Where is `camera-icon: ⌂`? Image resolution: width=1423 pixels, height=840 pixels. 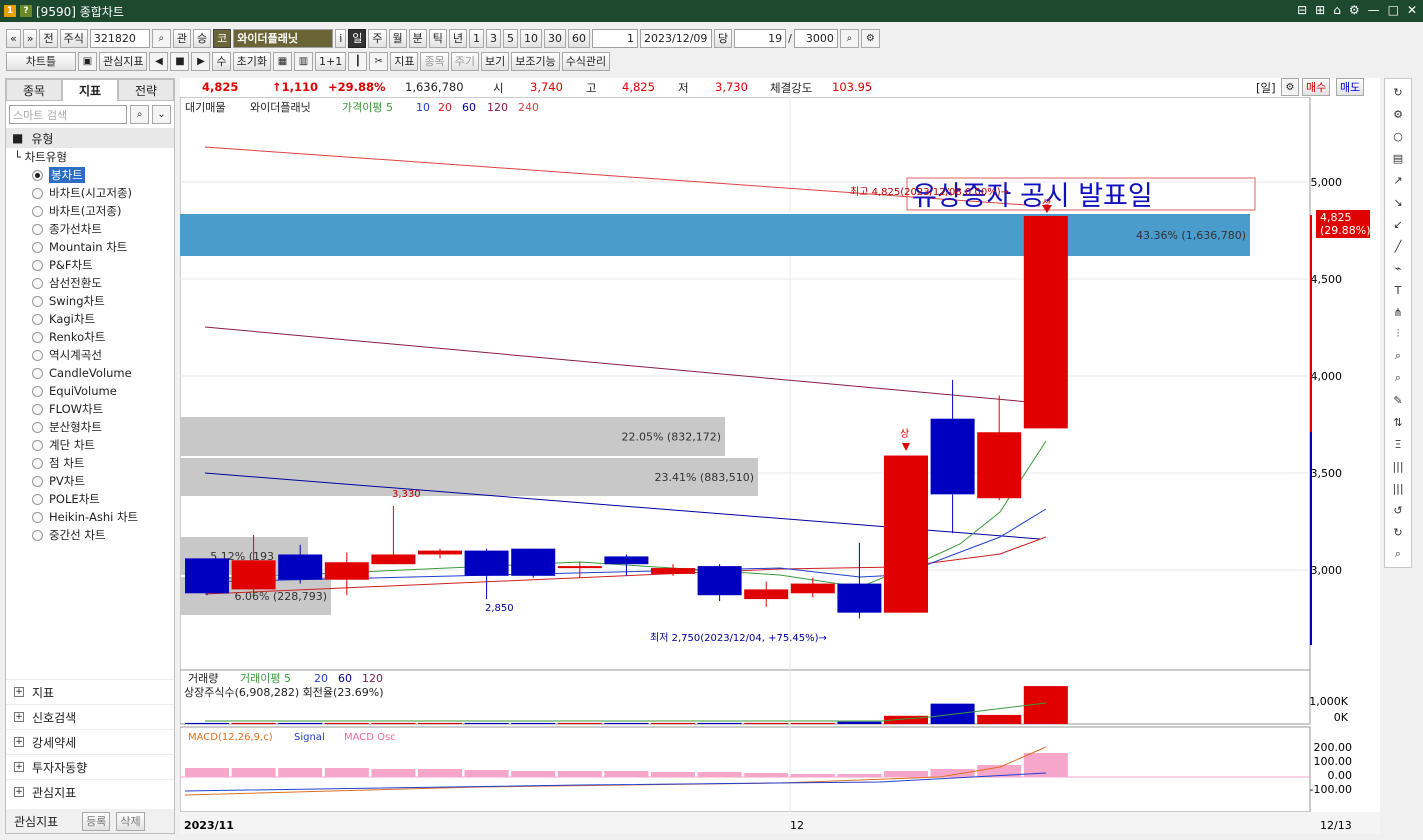 camera-icon: ⌂ is located at coordinates (1337, 10).